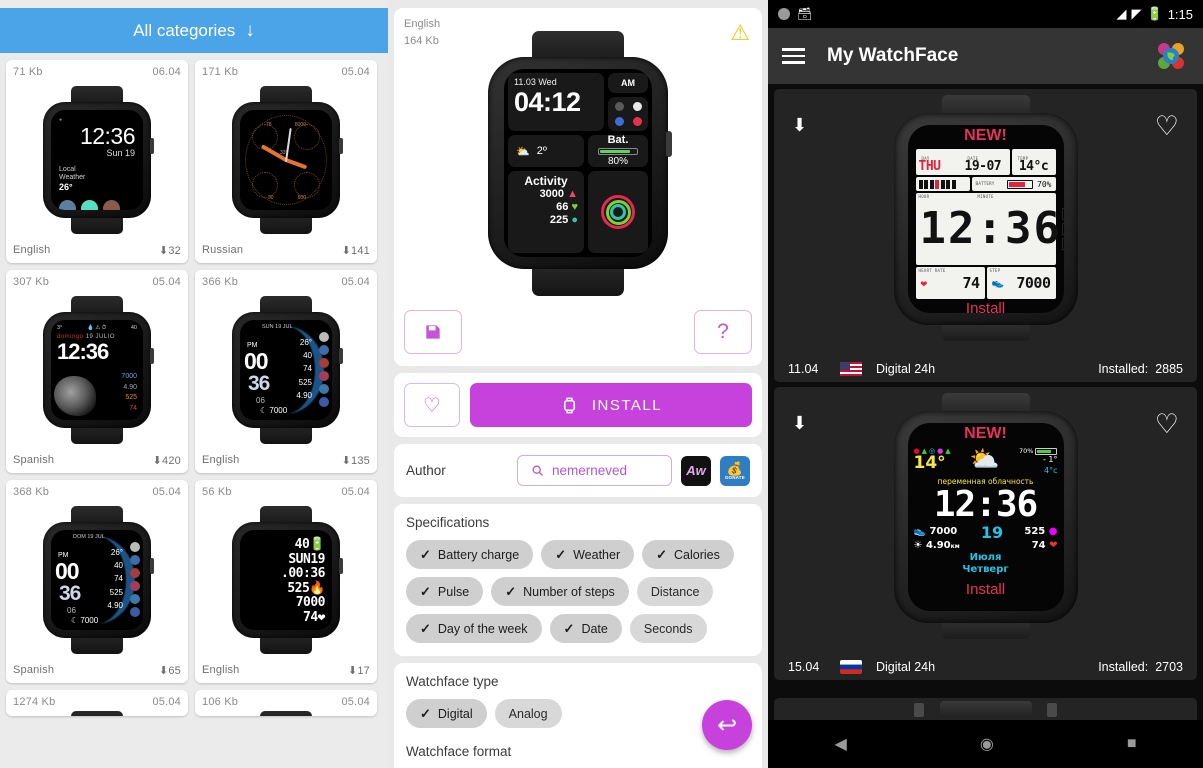  What do you see at coordinates (675, 591) in the screenshot?
I see `spec-chip: Distance` at bounding box center [675, 591].